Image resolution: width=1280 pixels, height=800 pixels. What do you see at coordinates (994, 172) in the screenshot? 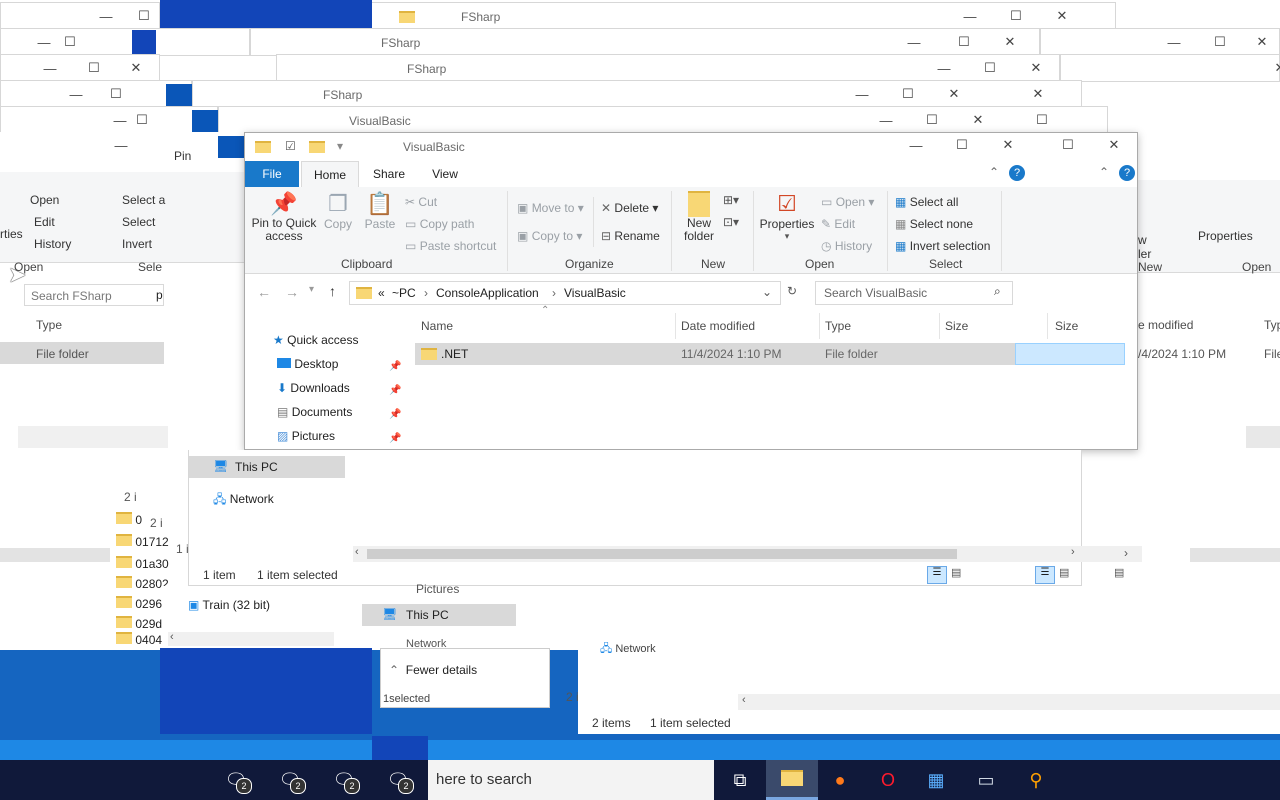
I see `collapse-ribbon-icon: ⌃` at bounding box center [994, 172].